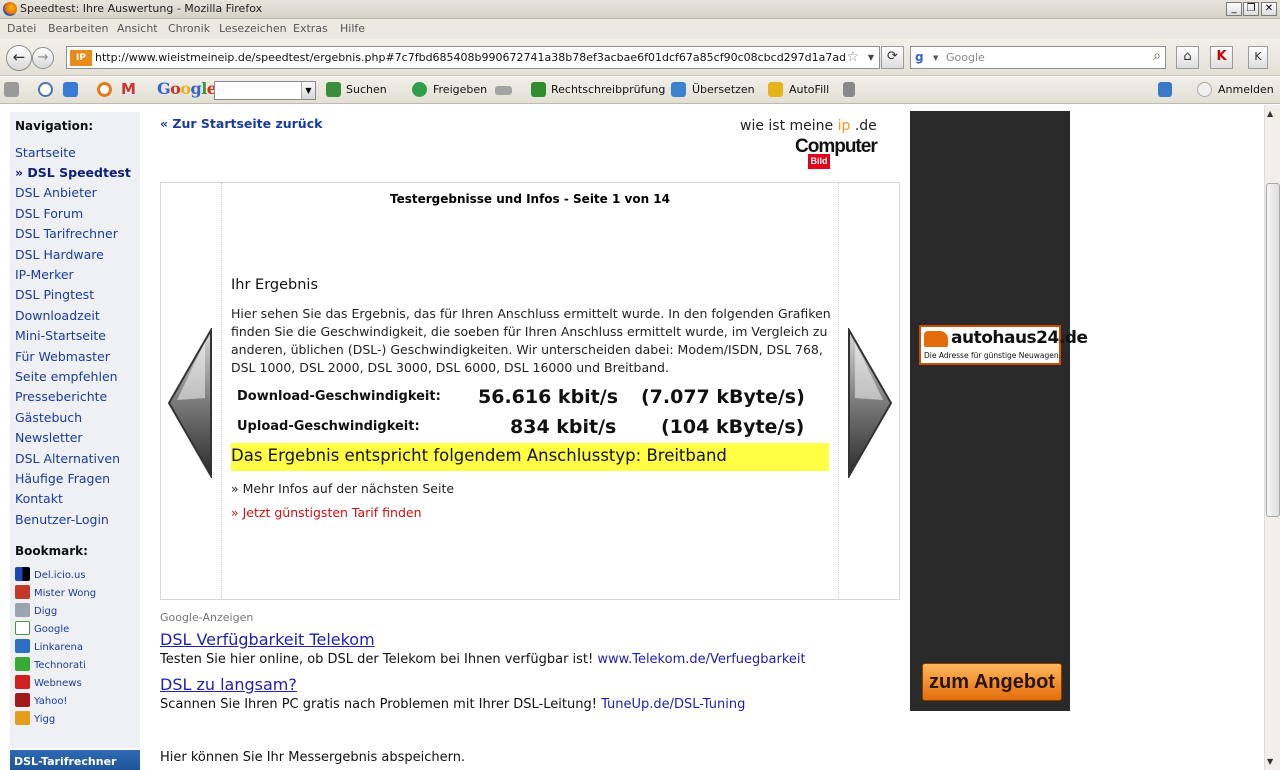 This screenshot has height=770, width=1280. What do you see at coordinates (992, 682) in the screenshot?
I see `zum-angebot-button: zum Angebot` at bounding box center [992, 682].